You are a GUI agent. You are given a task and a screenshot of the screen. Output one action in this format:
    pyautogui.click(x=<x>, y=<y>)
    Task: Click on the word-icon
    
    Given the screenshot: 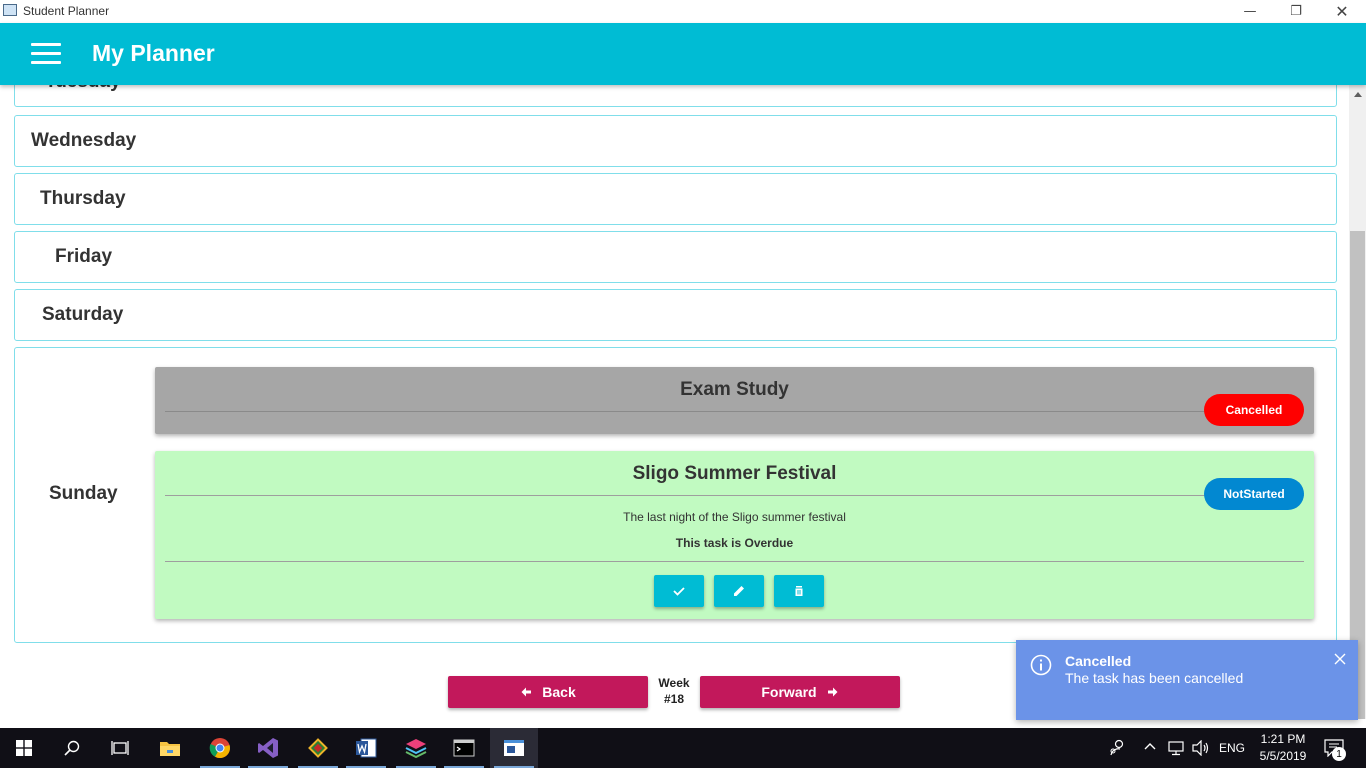 What is the action you would take?
    pyautogui.click(x=366, y=748)
    